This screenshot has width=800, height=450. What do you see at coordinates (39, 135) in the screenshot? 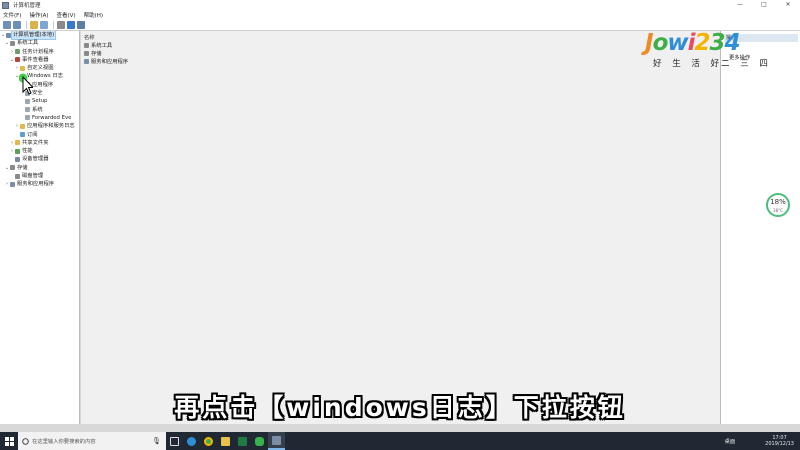
I see `tree-item-subscriptions: 订阅` at bounding box center [39, 135].